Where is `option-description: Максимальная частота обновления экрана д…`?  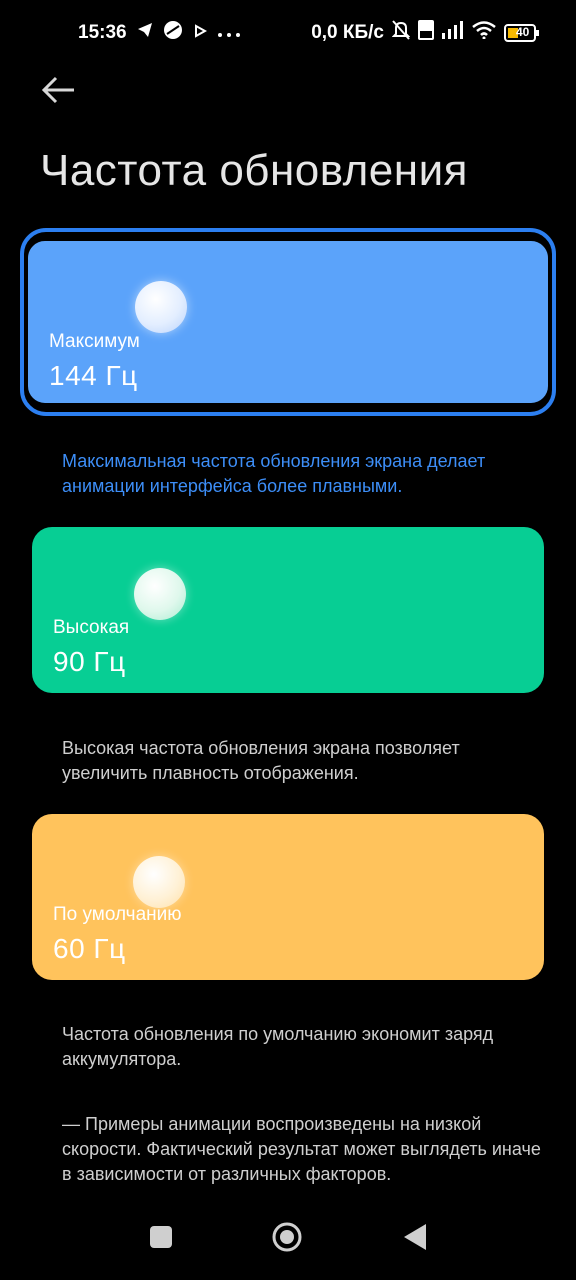
option-description: Максимальная частота обновления экрана д… is located at coordinates (274, 473).